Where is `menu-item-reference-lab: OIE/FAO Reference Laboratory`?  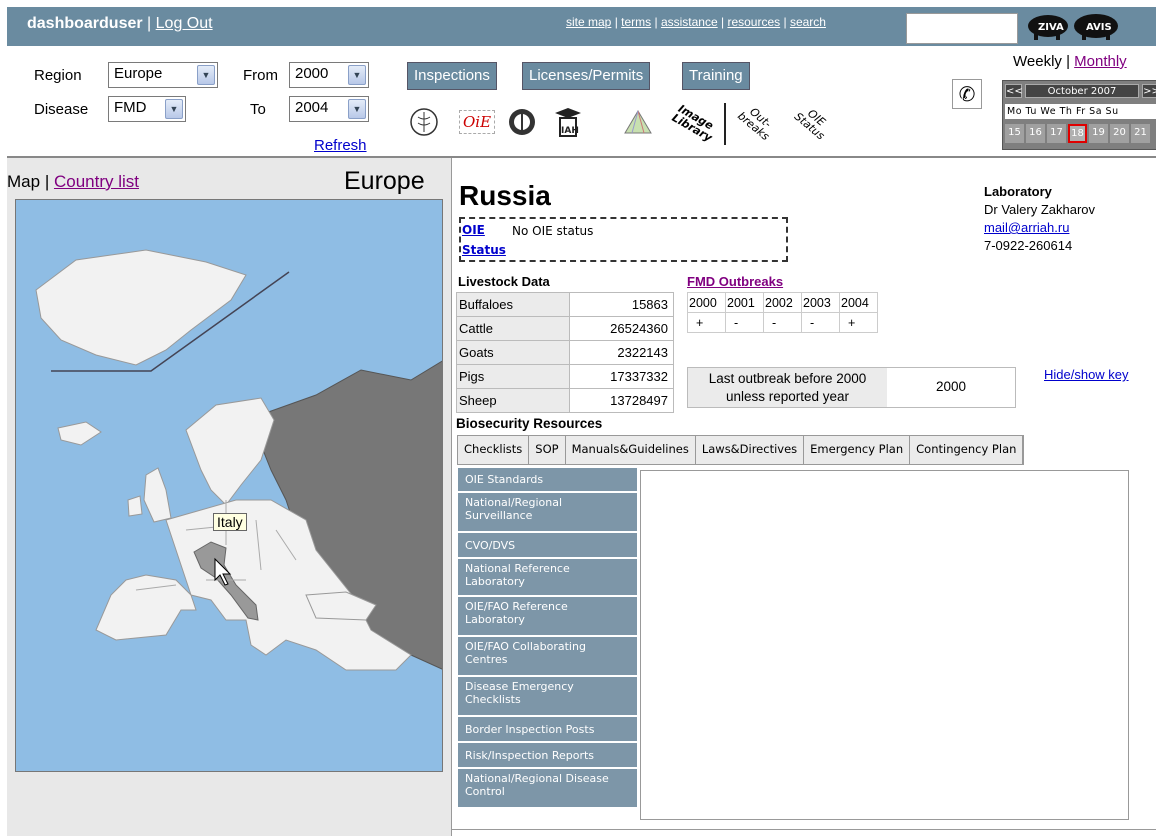
menu-item-reference-lab: OIE/FAO Reference Laboratory is located at coordinates (547, 616).